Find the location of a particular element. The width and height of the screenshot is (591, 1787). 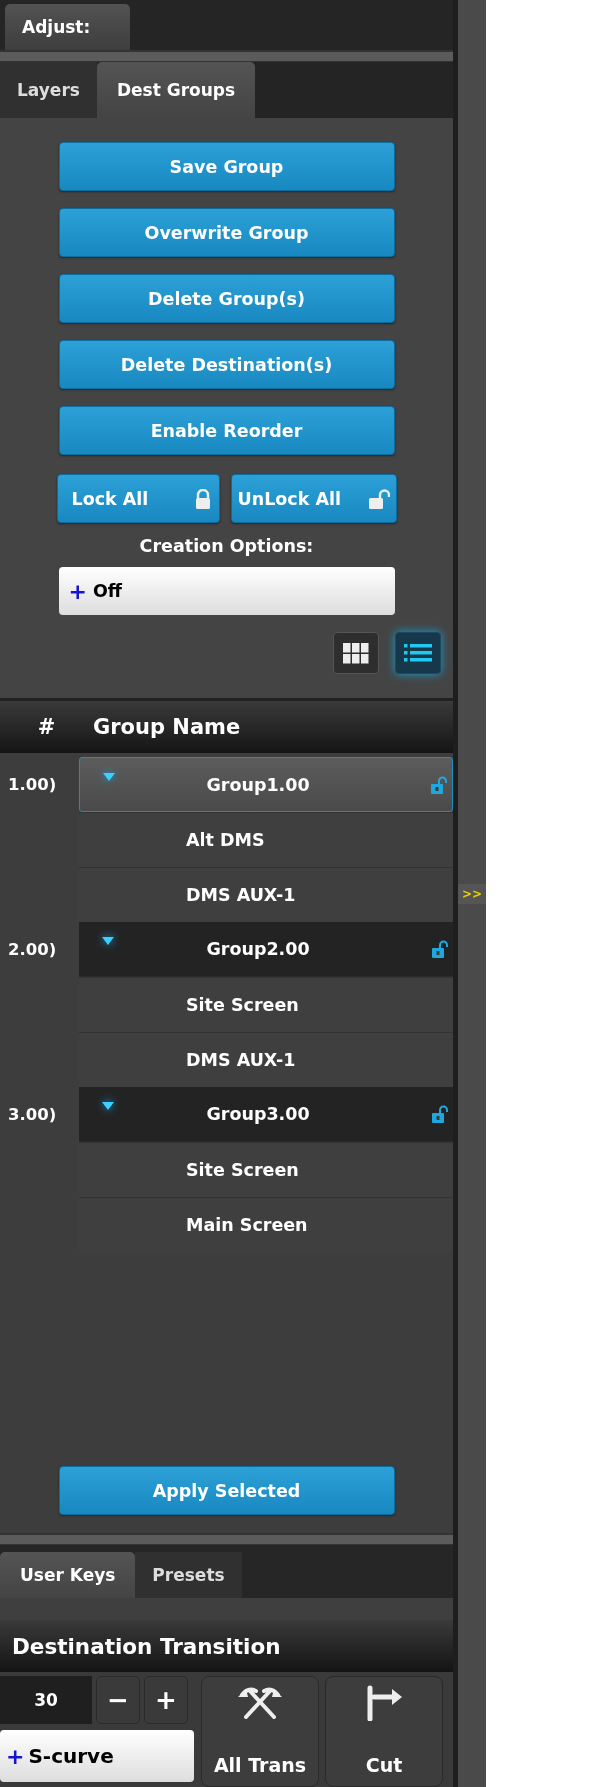

crossed-arrows-icon is located at coordinates (260, 1702).